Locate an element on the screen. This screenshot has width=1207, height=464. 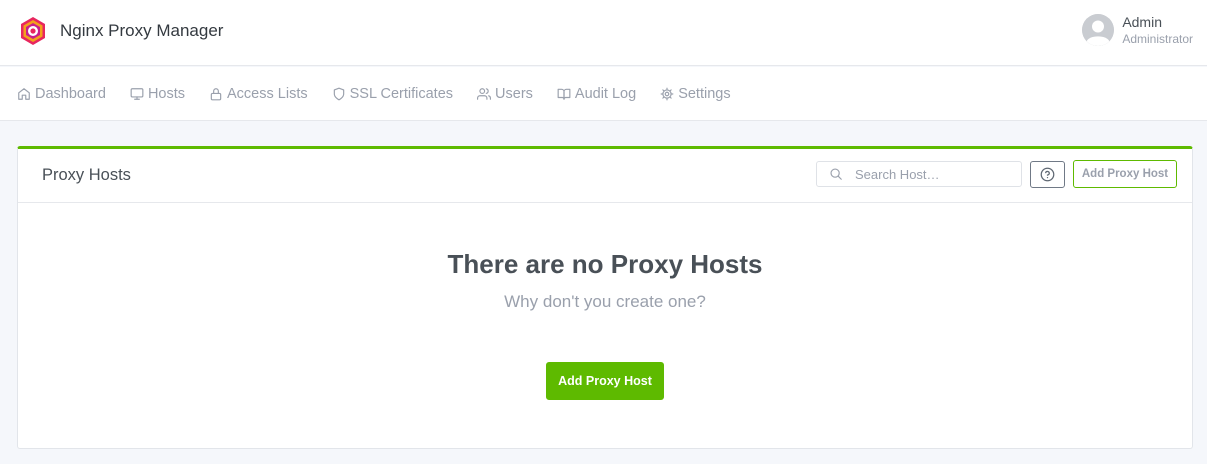
lock-icon is located at coordinates (216, 93).